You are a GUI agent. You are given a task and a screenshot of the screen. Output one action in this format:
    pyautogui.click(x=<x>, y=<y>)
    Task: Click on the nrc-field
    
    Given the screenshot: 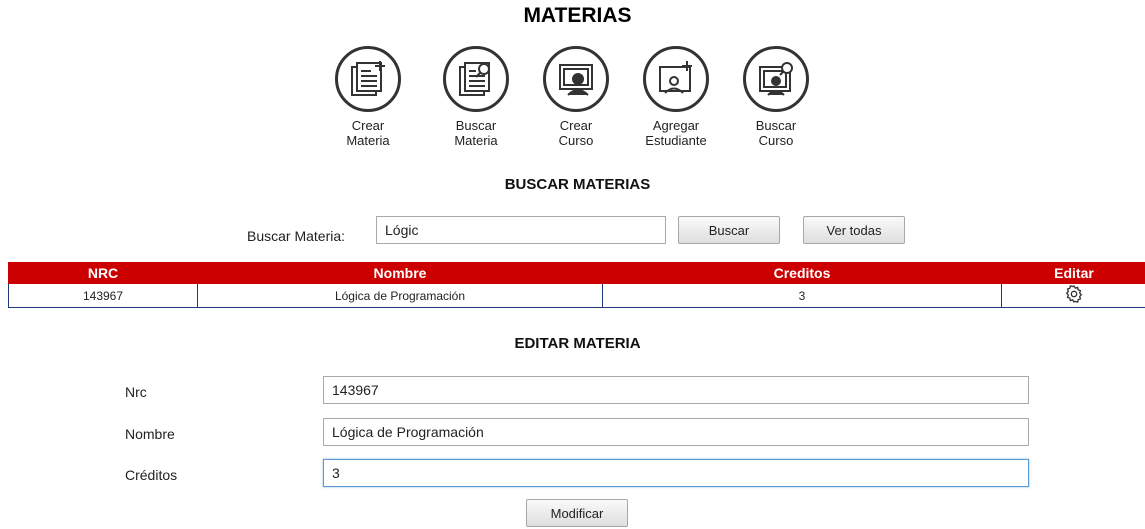 What is the action you would take?
    pyautogui.click(x=676, y=390)
    